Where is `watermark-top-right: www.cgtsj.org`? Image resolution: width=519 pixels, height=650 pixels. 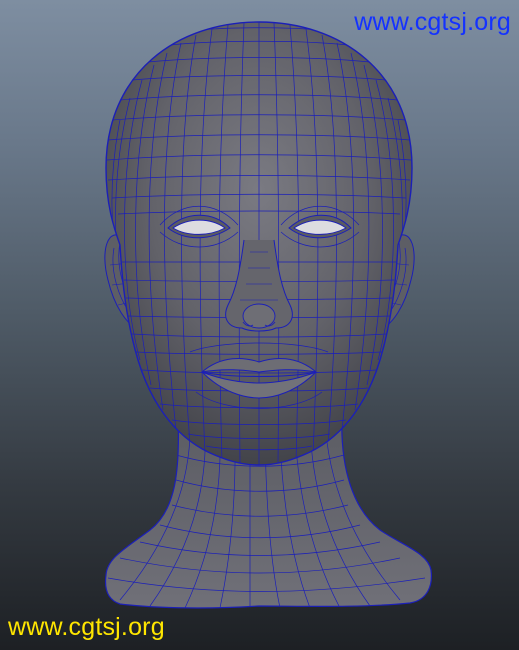 watermark-top-right: www.cgtsj.org is located at coordinates (432, 22).